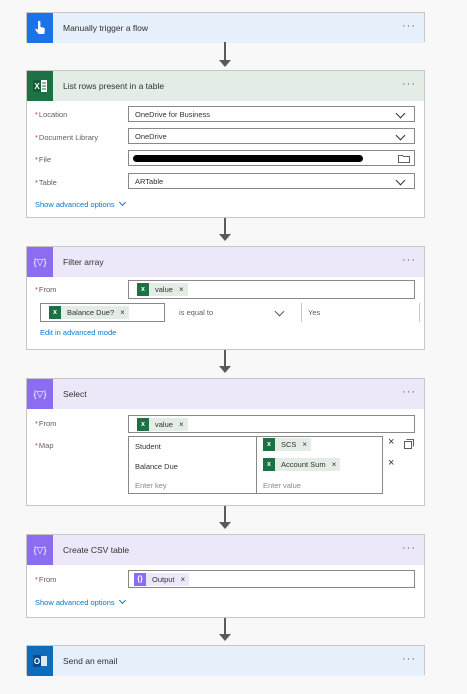 The width and height of the screenshot is (467, 694). What do you see at coordinates (43, 159) in the screenshot?
I see `file-label: *File` at bounding box center [43, 159].